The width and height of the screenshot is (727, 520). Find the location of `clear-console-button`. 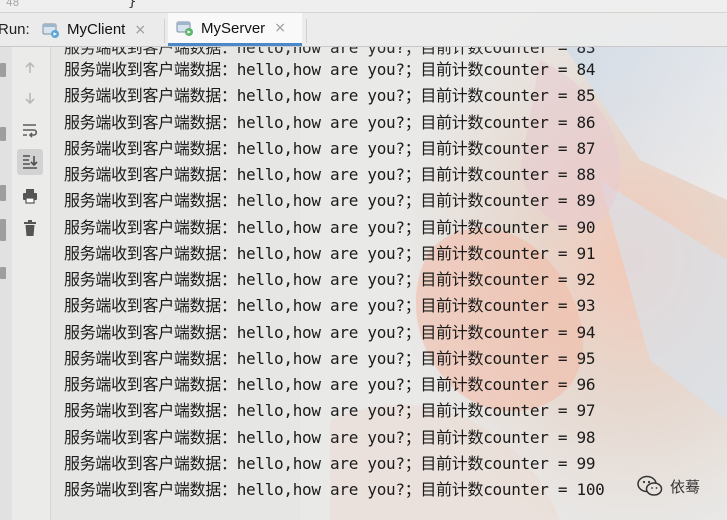

clear-console-button is located at coordinates (30, 228).